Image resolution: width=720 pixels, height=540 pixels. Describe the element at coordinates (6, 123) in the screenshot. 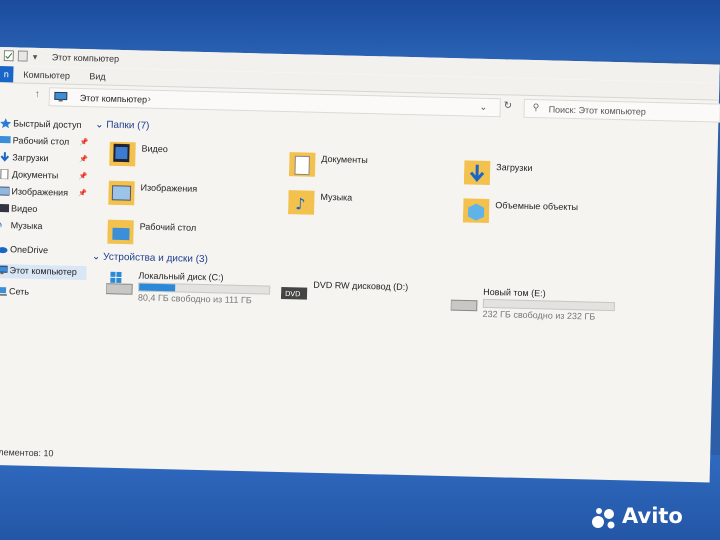

I see `star-icon` at that location.